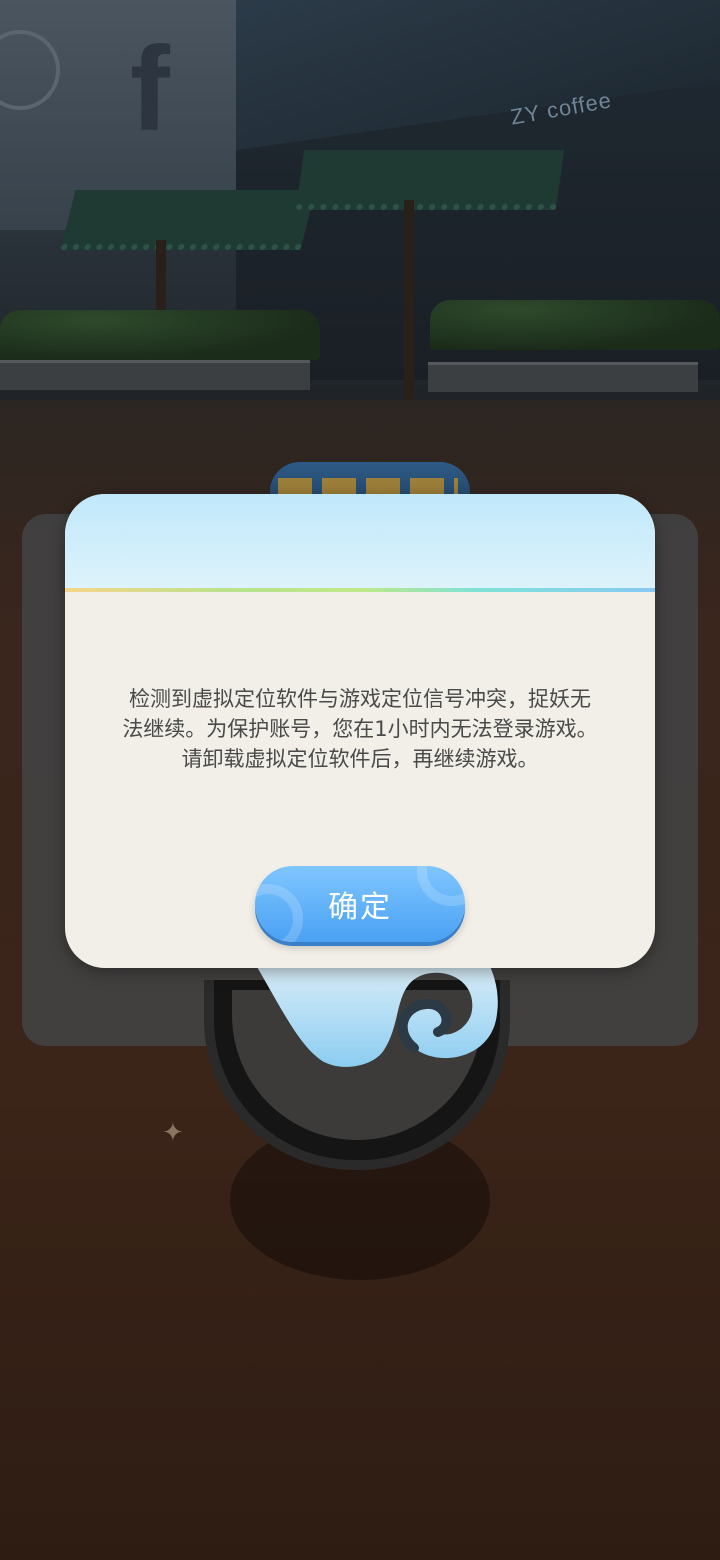 This screenshot has height=1560, width=720. I want to click on confirm-button-label: 确定, so click(360, 907).